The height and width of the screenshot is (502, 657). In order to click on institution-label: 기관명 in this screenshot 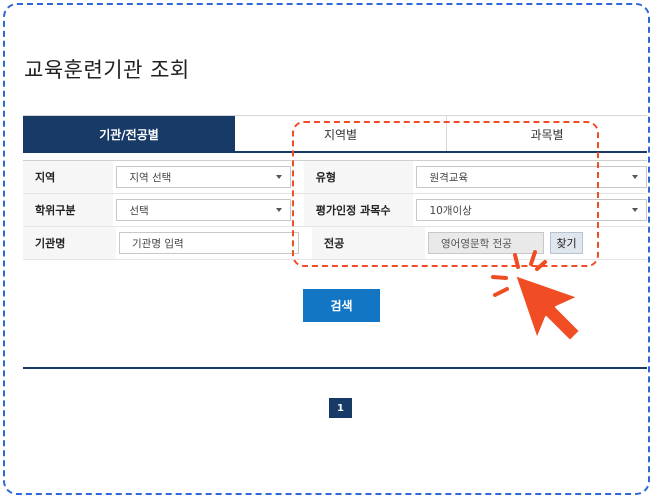, I will do `click(69, 243)`.